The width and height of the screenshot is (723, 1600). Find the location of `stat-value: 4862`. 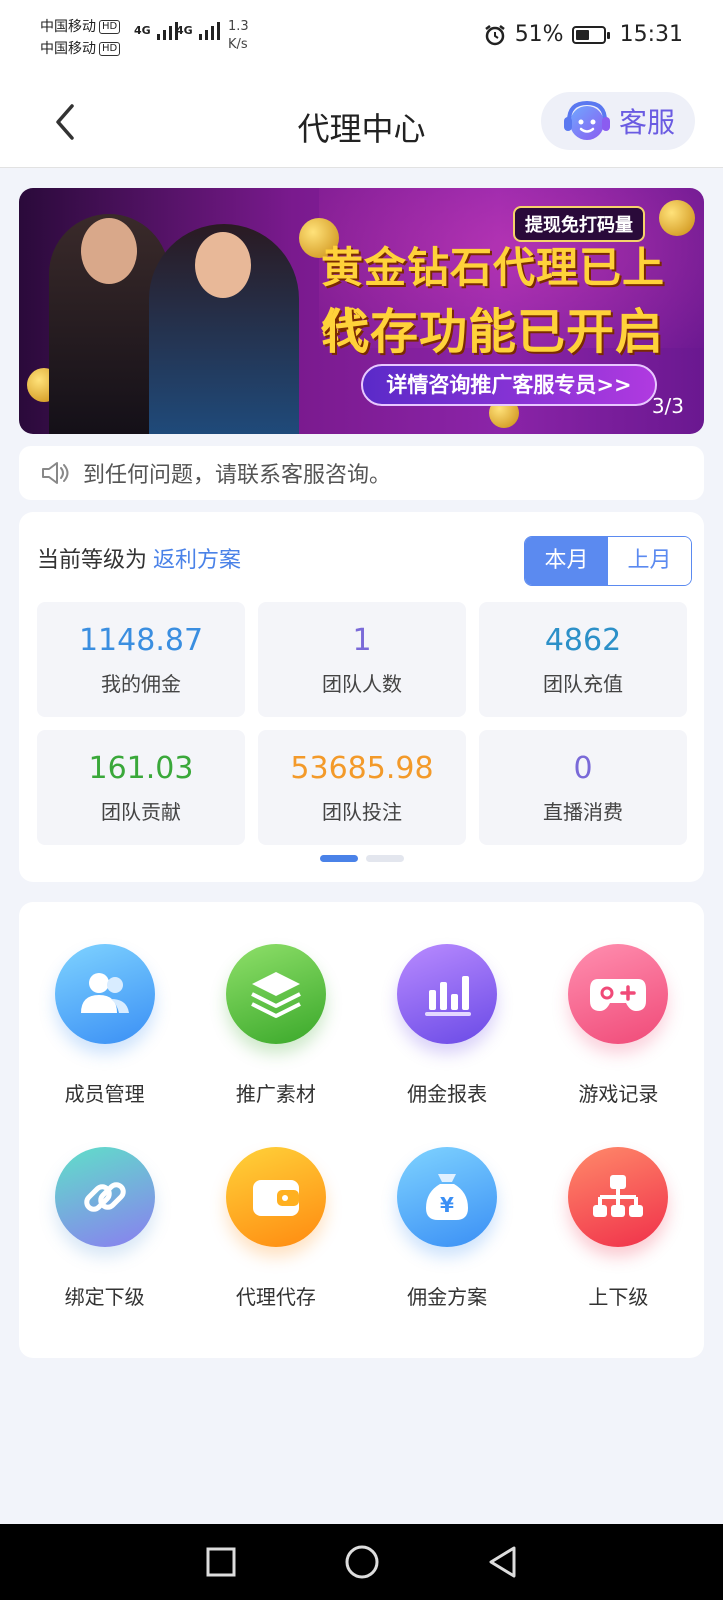

stat-value: 4862 is located at coordinates (583, 640).